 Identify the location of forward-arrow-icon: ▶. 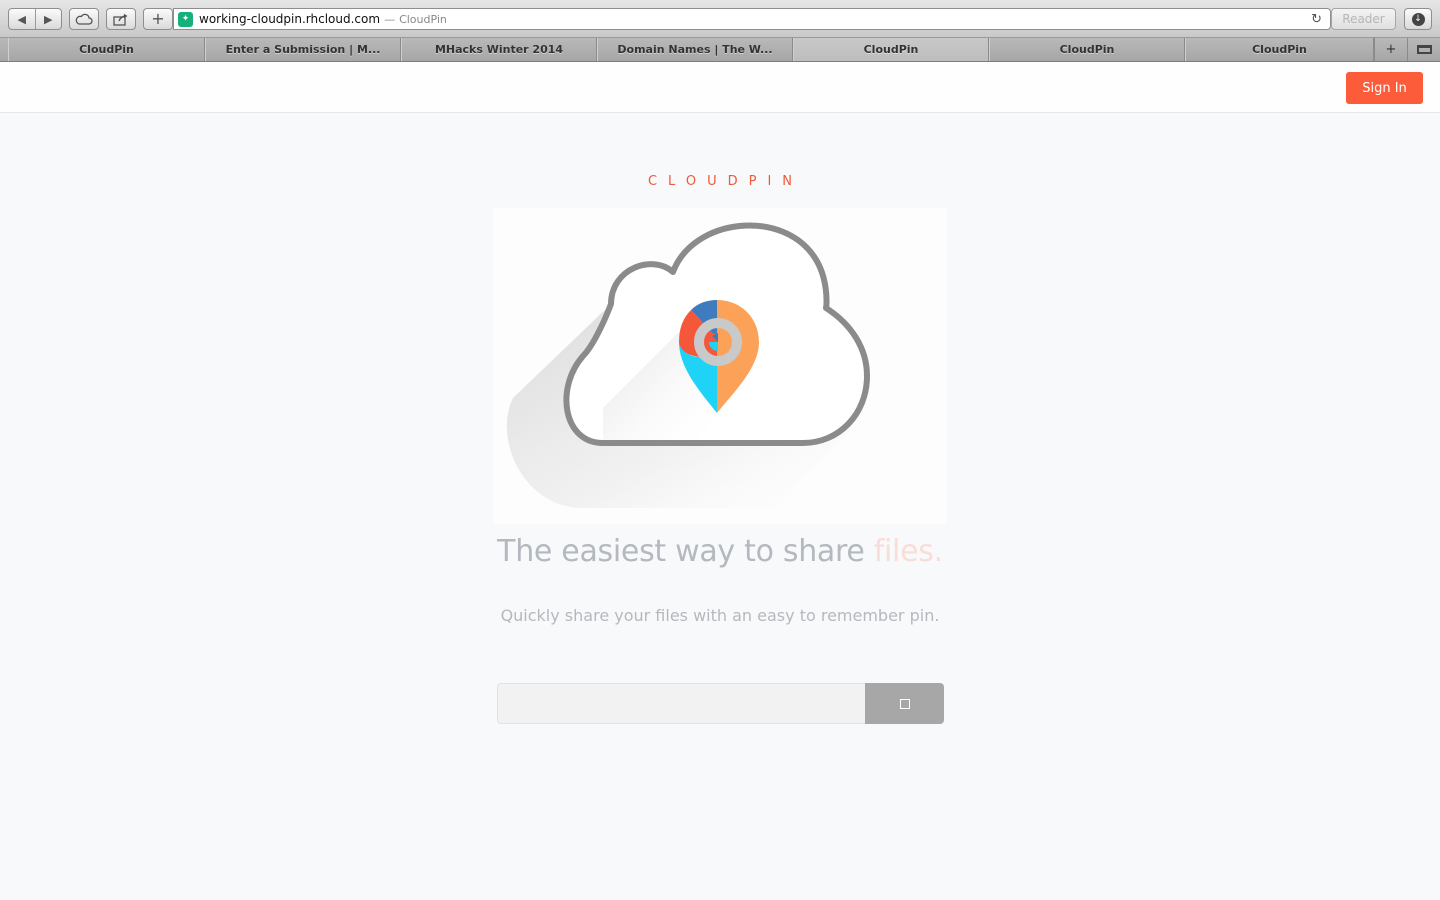
(49, 19).